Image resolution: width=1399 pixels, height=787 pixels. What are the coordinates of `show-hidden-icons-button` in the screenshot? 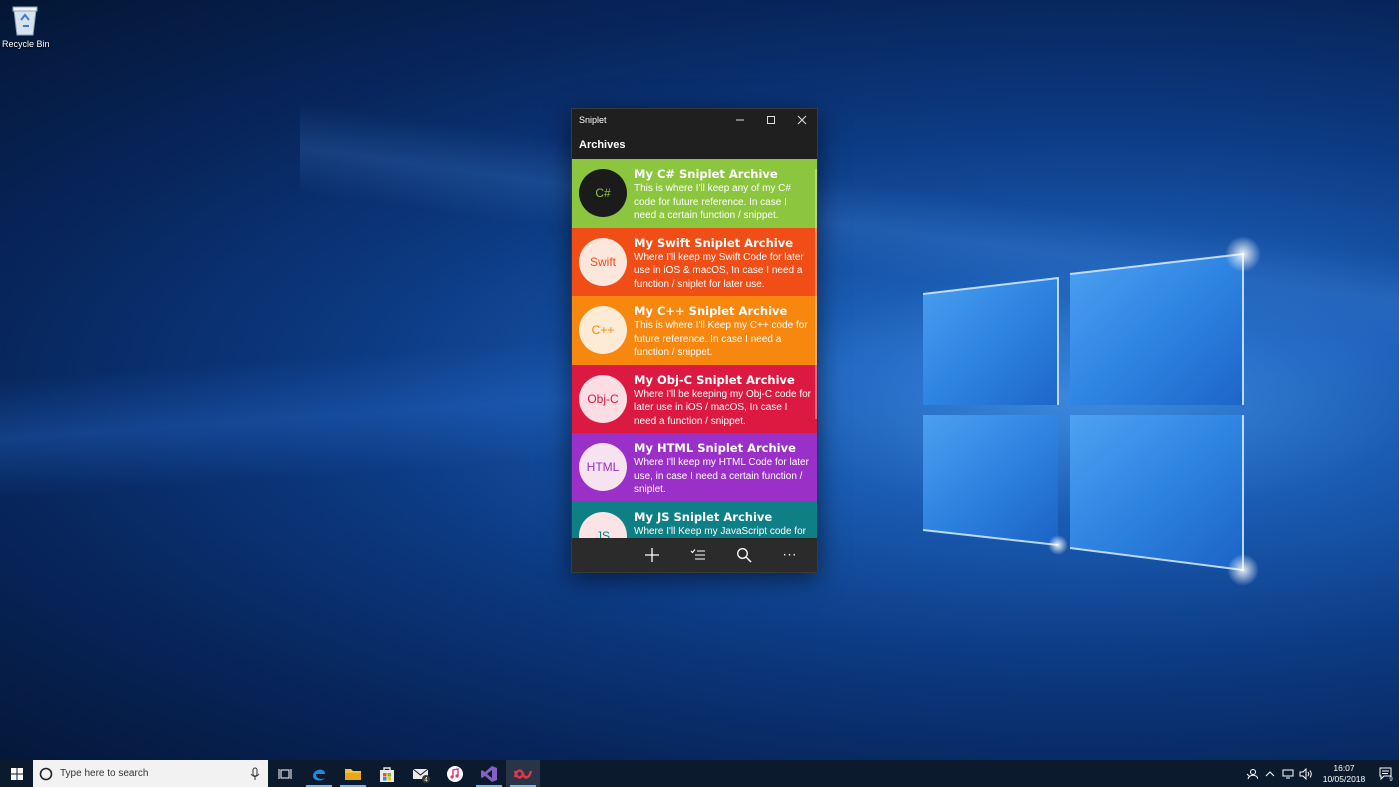 It's located at (1270, 773).